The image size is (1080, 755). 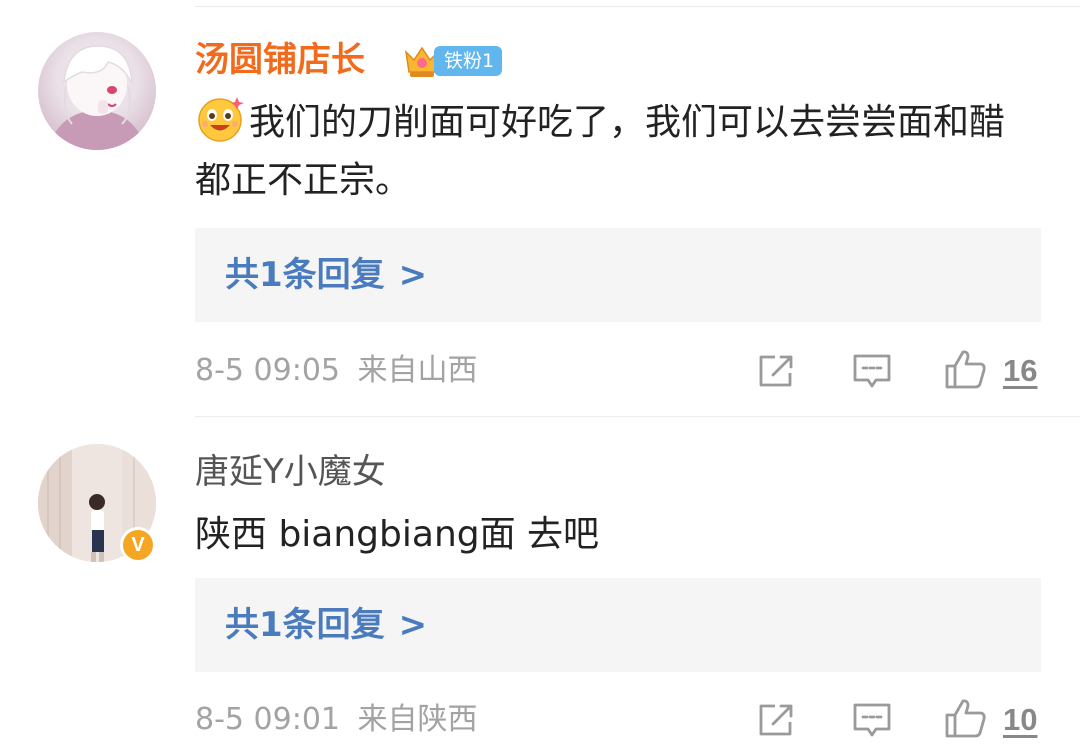 What do you see at coordinates (267, 370) in the screenshot?
I see `timestamp: 8-5 09:05` at bounding box center [267, 370].